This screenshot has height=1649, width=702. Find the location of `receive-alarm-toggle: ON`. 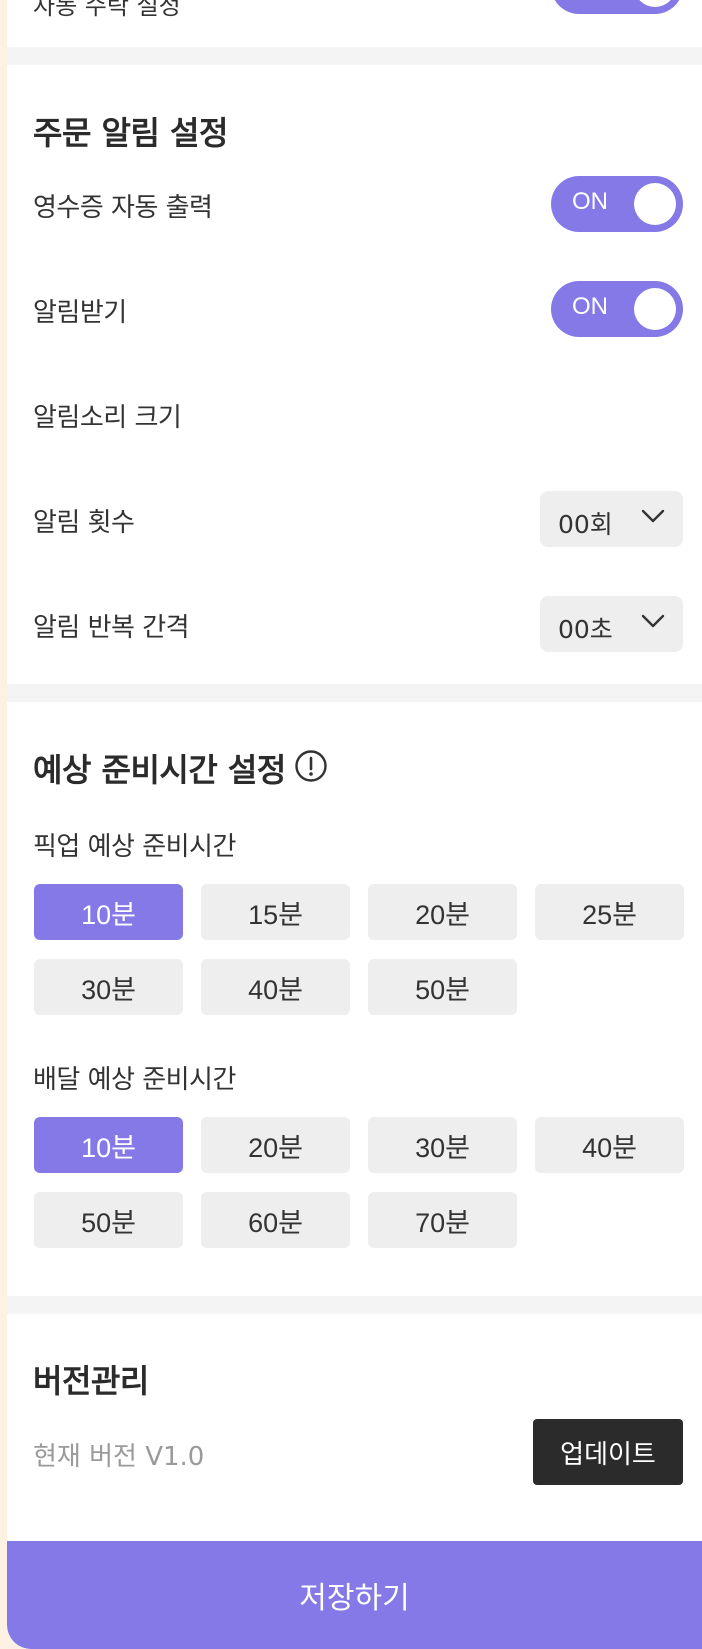

receive-alarm-toggle: ON is located at coordinates (617, 309).